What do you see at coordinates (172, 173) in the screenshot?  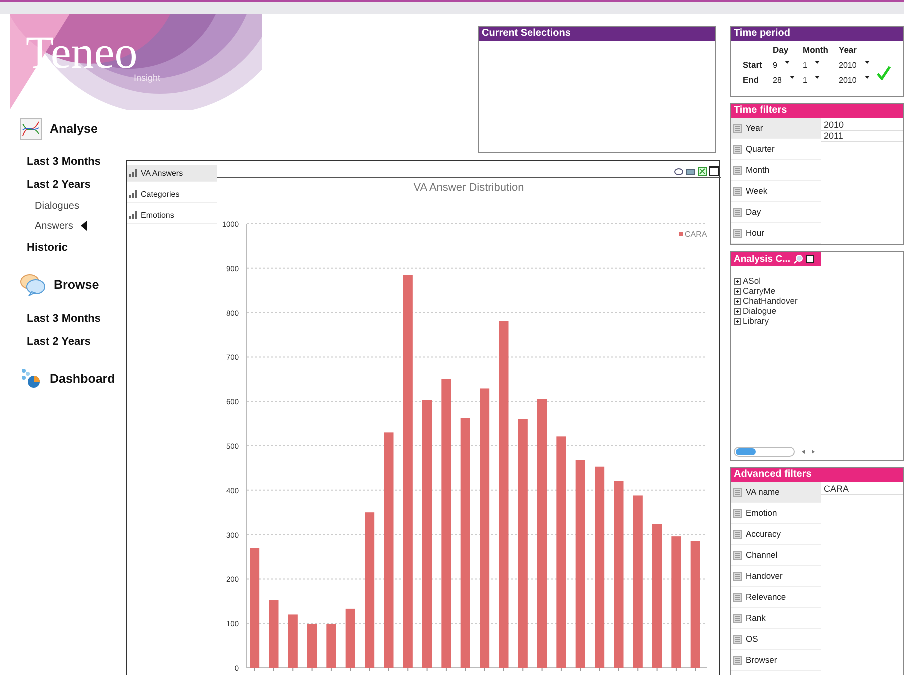 I see `chart-tab: VA Answers` at bounding box center [172, 173].